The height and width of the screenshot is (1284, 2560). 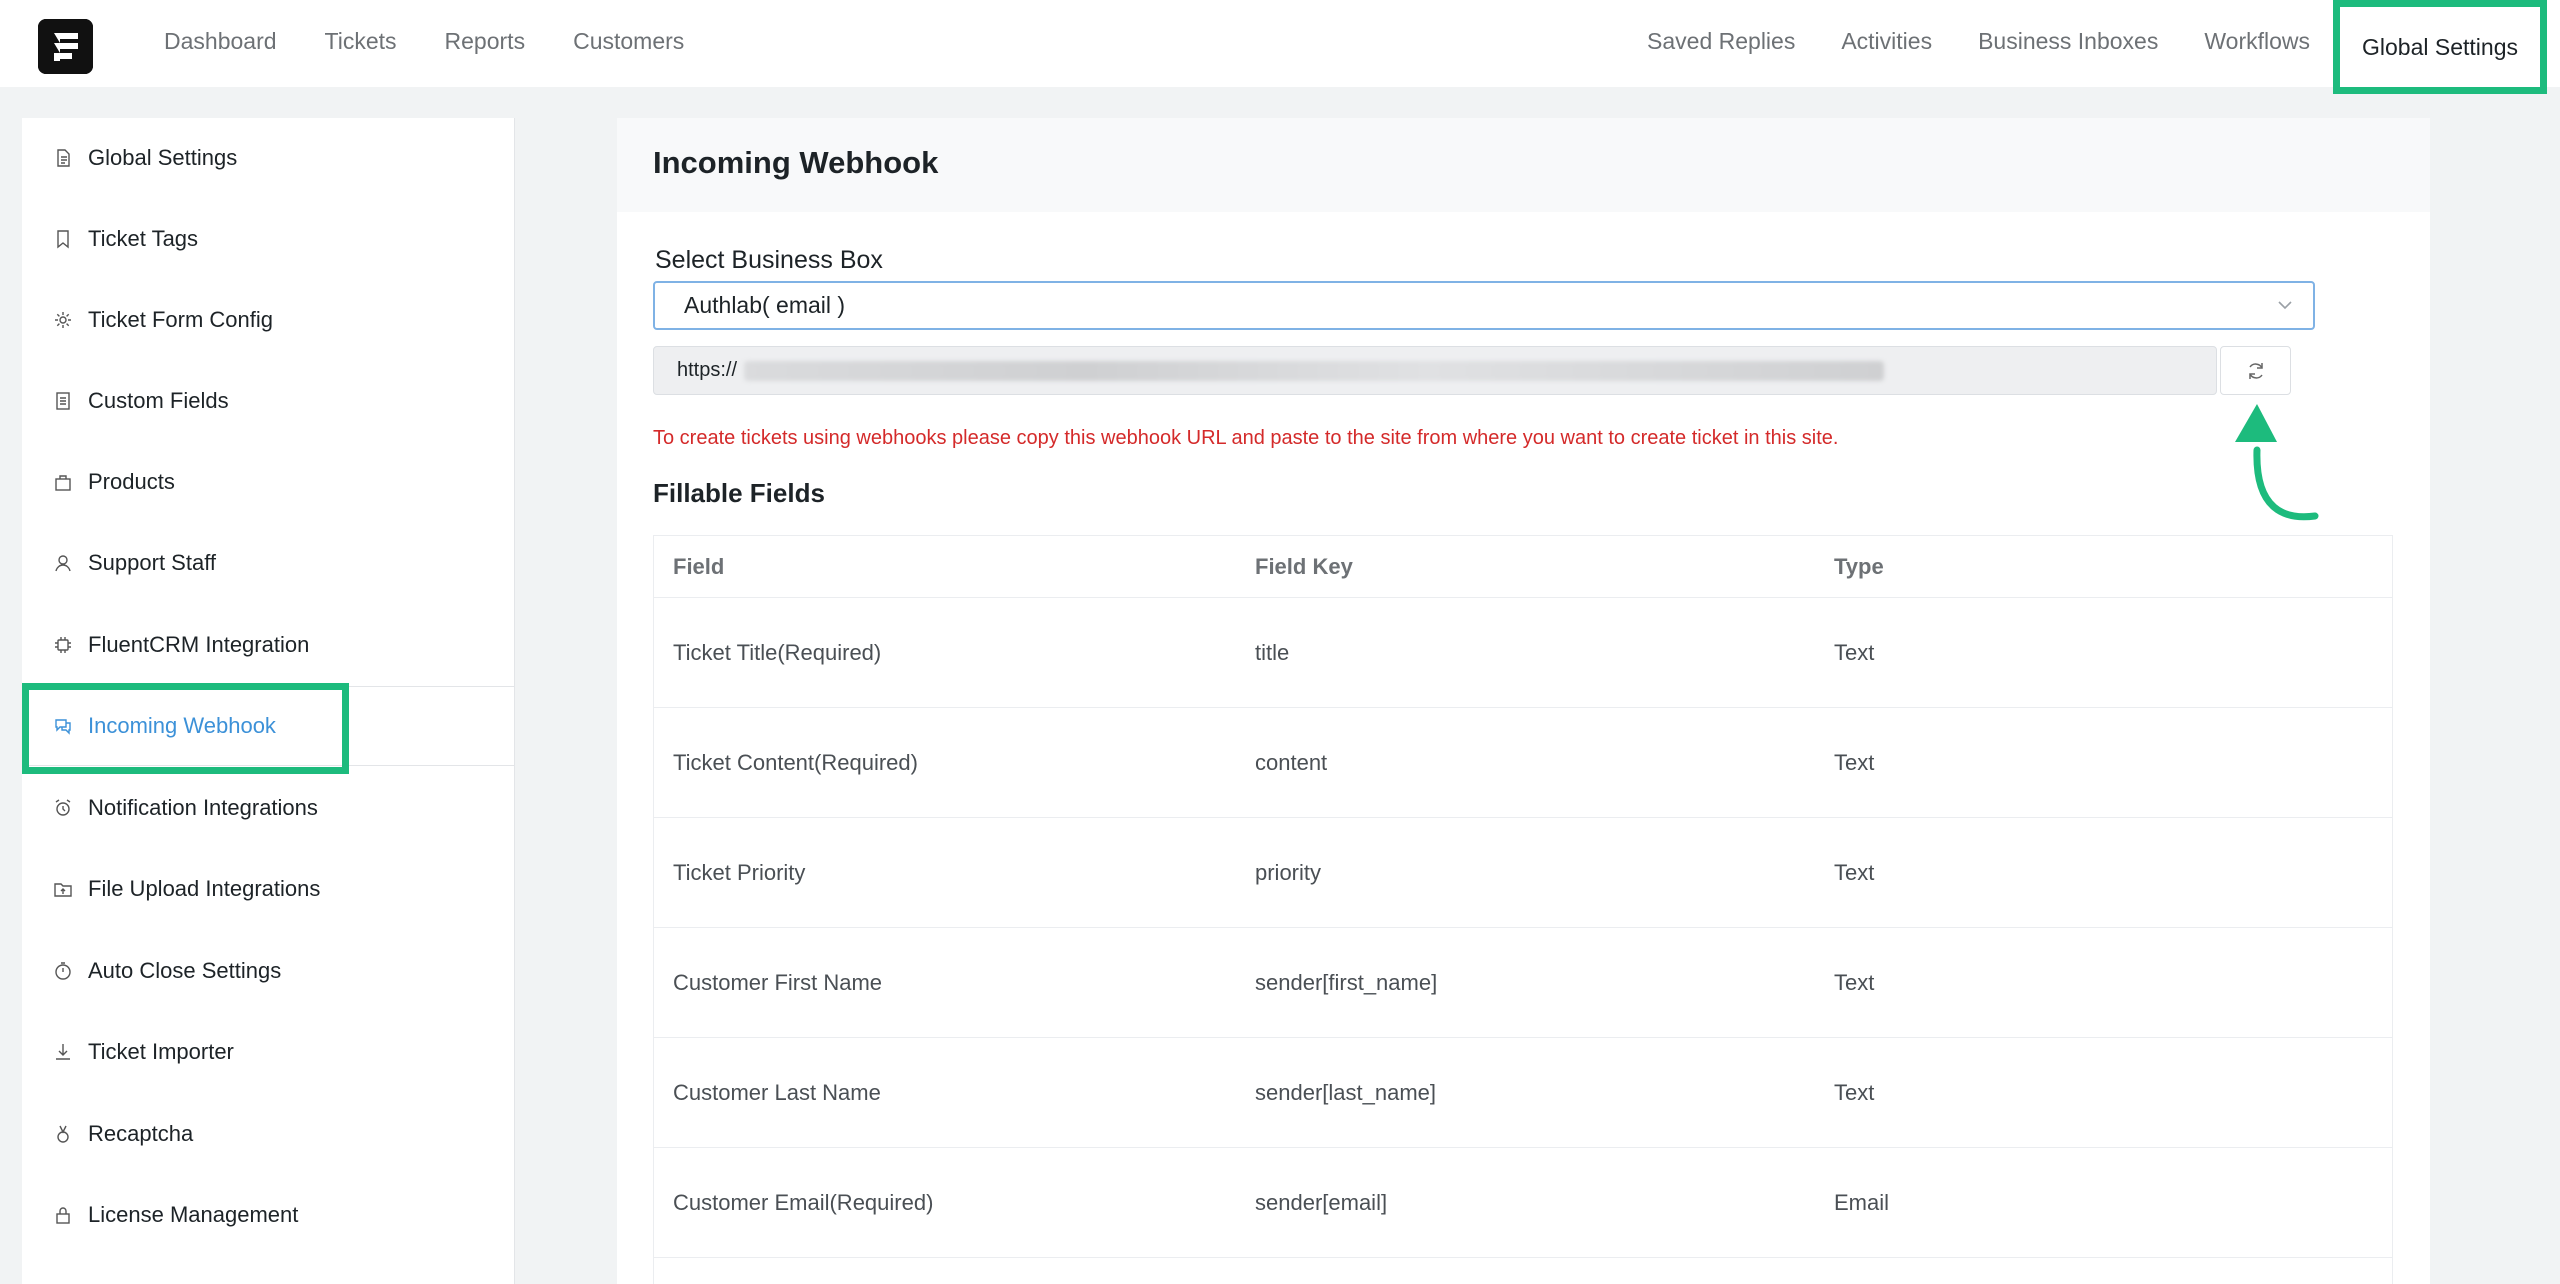 What do you see at coordinates (803, 1202) in the screenshot?
I see `cell-field: Customer Email(Required)` at bounding box center [803, 1202].